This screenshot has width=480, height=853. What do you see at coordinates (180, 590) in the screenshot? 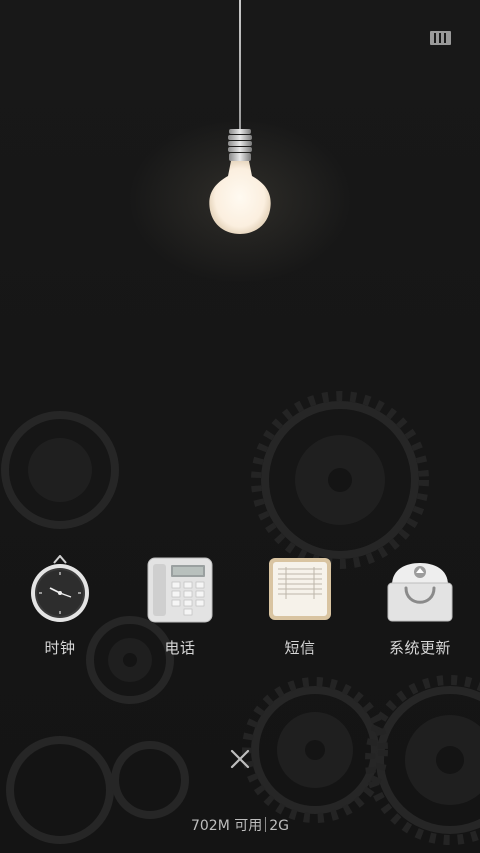
I see `phone-icon` at bounding box center [180, 590].